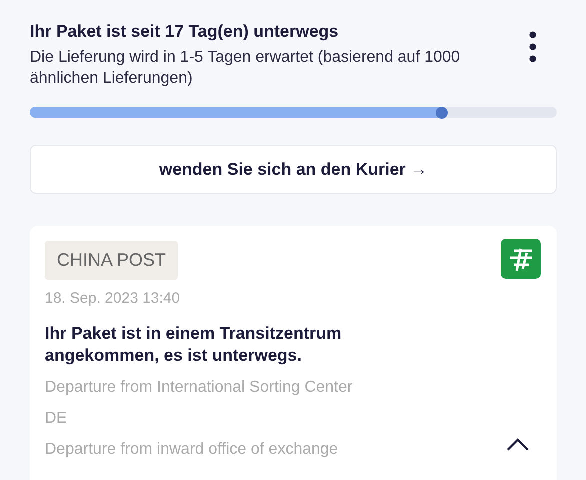  I want to click on more-icon, so click(533, 47).